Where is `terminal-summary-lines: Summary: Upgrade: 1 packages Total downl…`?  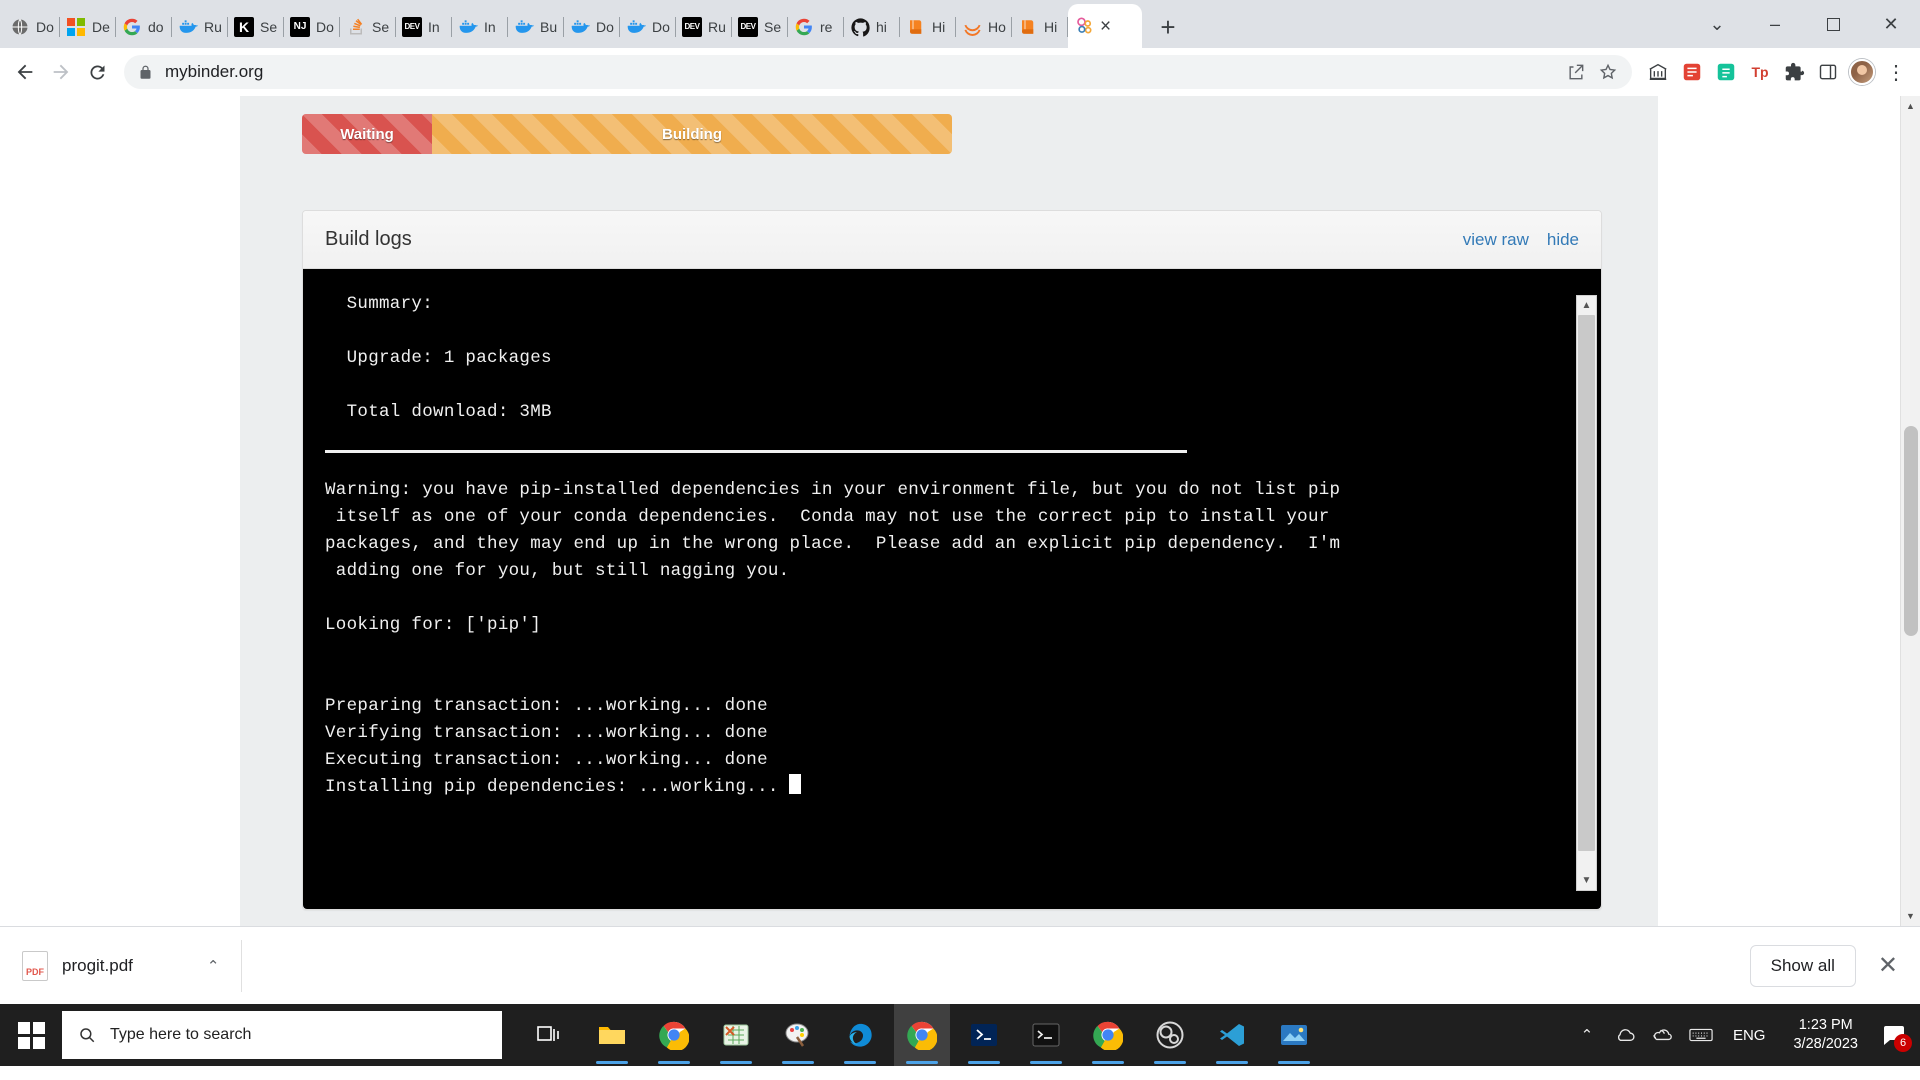
terminal-summary-lines: Summary: Upgrade: 1 packages Total downl… is located at coordinates (449, 358).